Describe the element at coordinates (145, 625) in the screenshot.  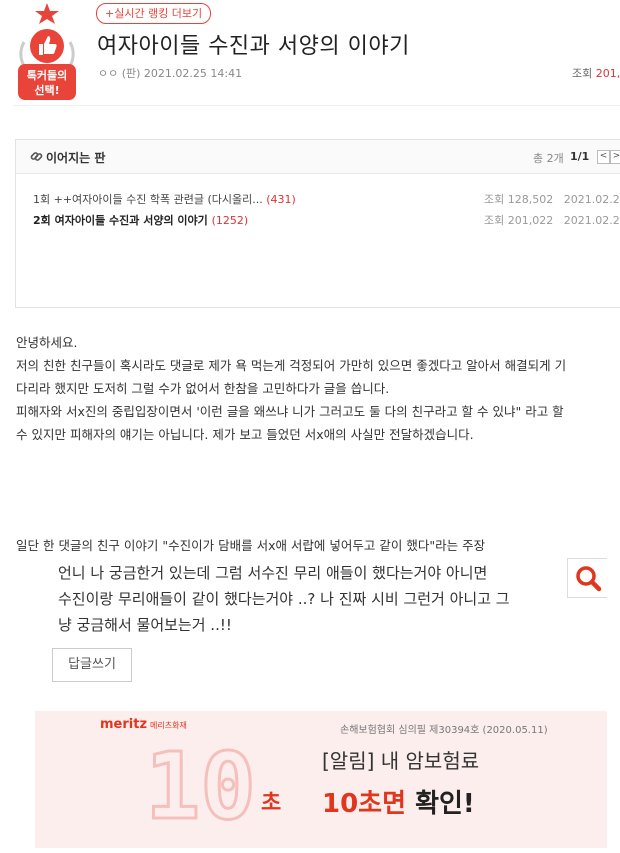
I see `screenshot-text-line: 냥 궁금해서 물어보는거 ..!!` at that location.